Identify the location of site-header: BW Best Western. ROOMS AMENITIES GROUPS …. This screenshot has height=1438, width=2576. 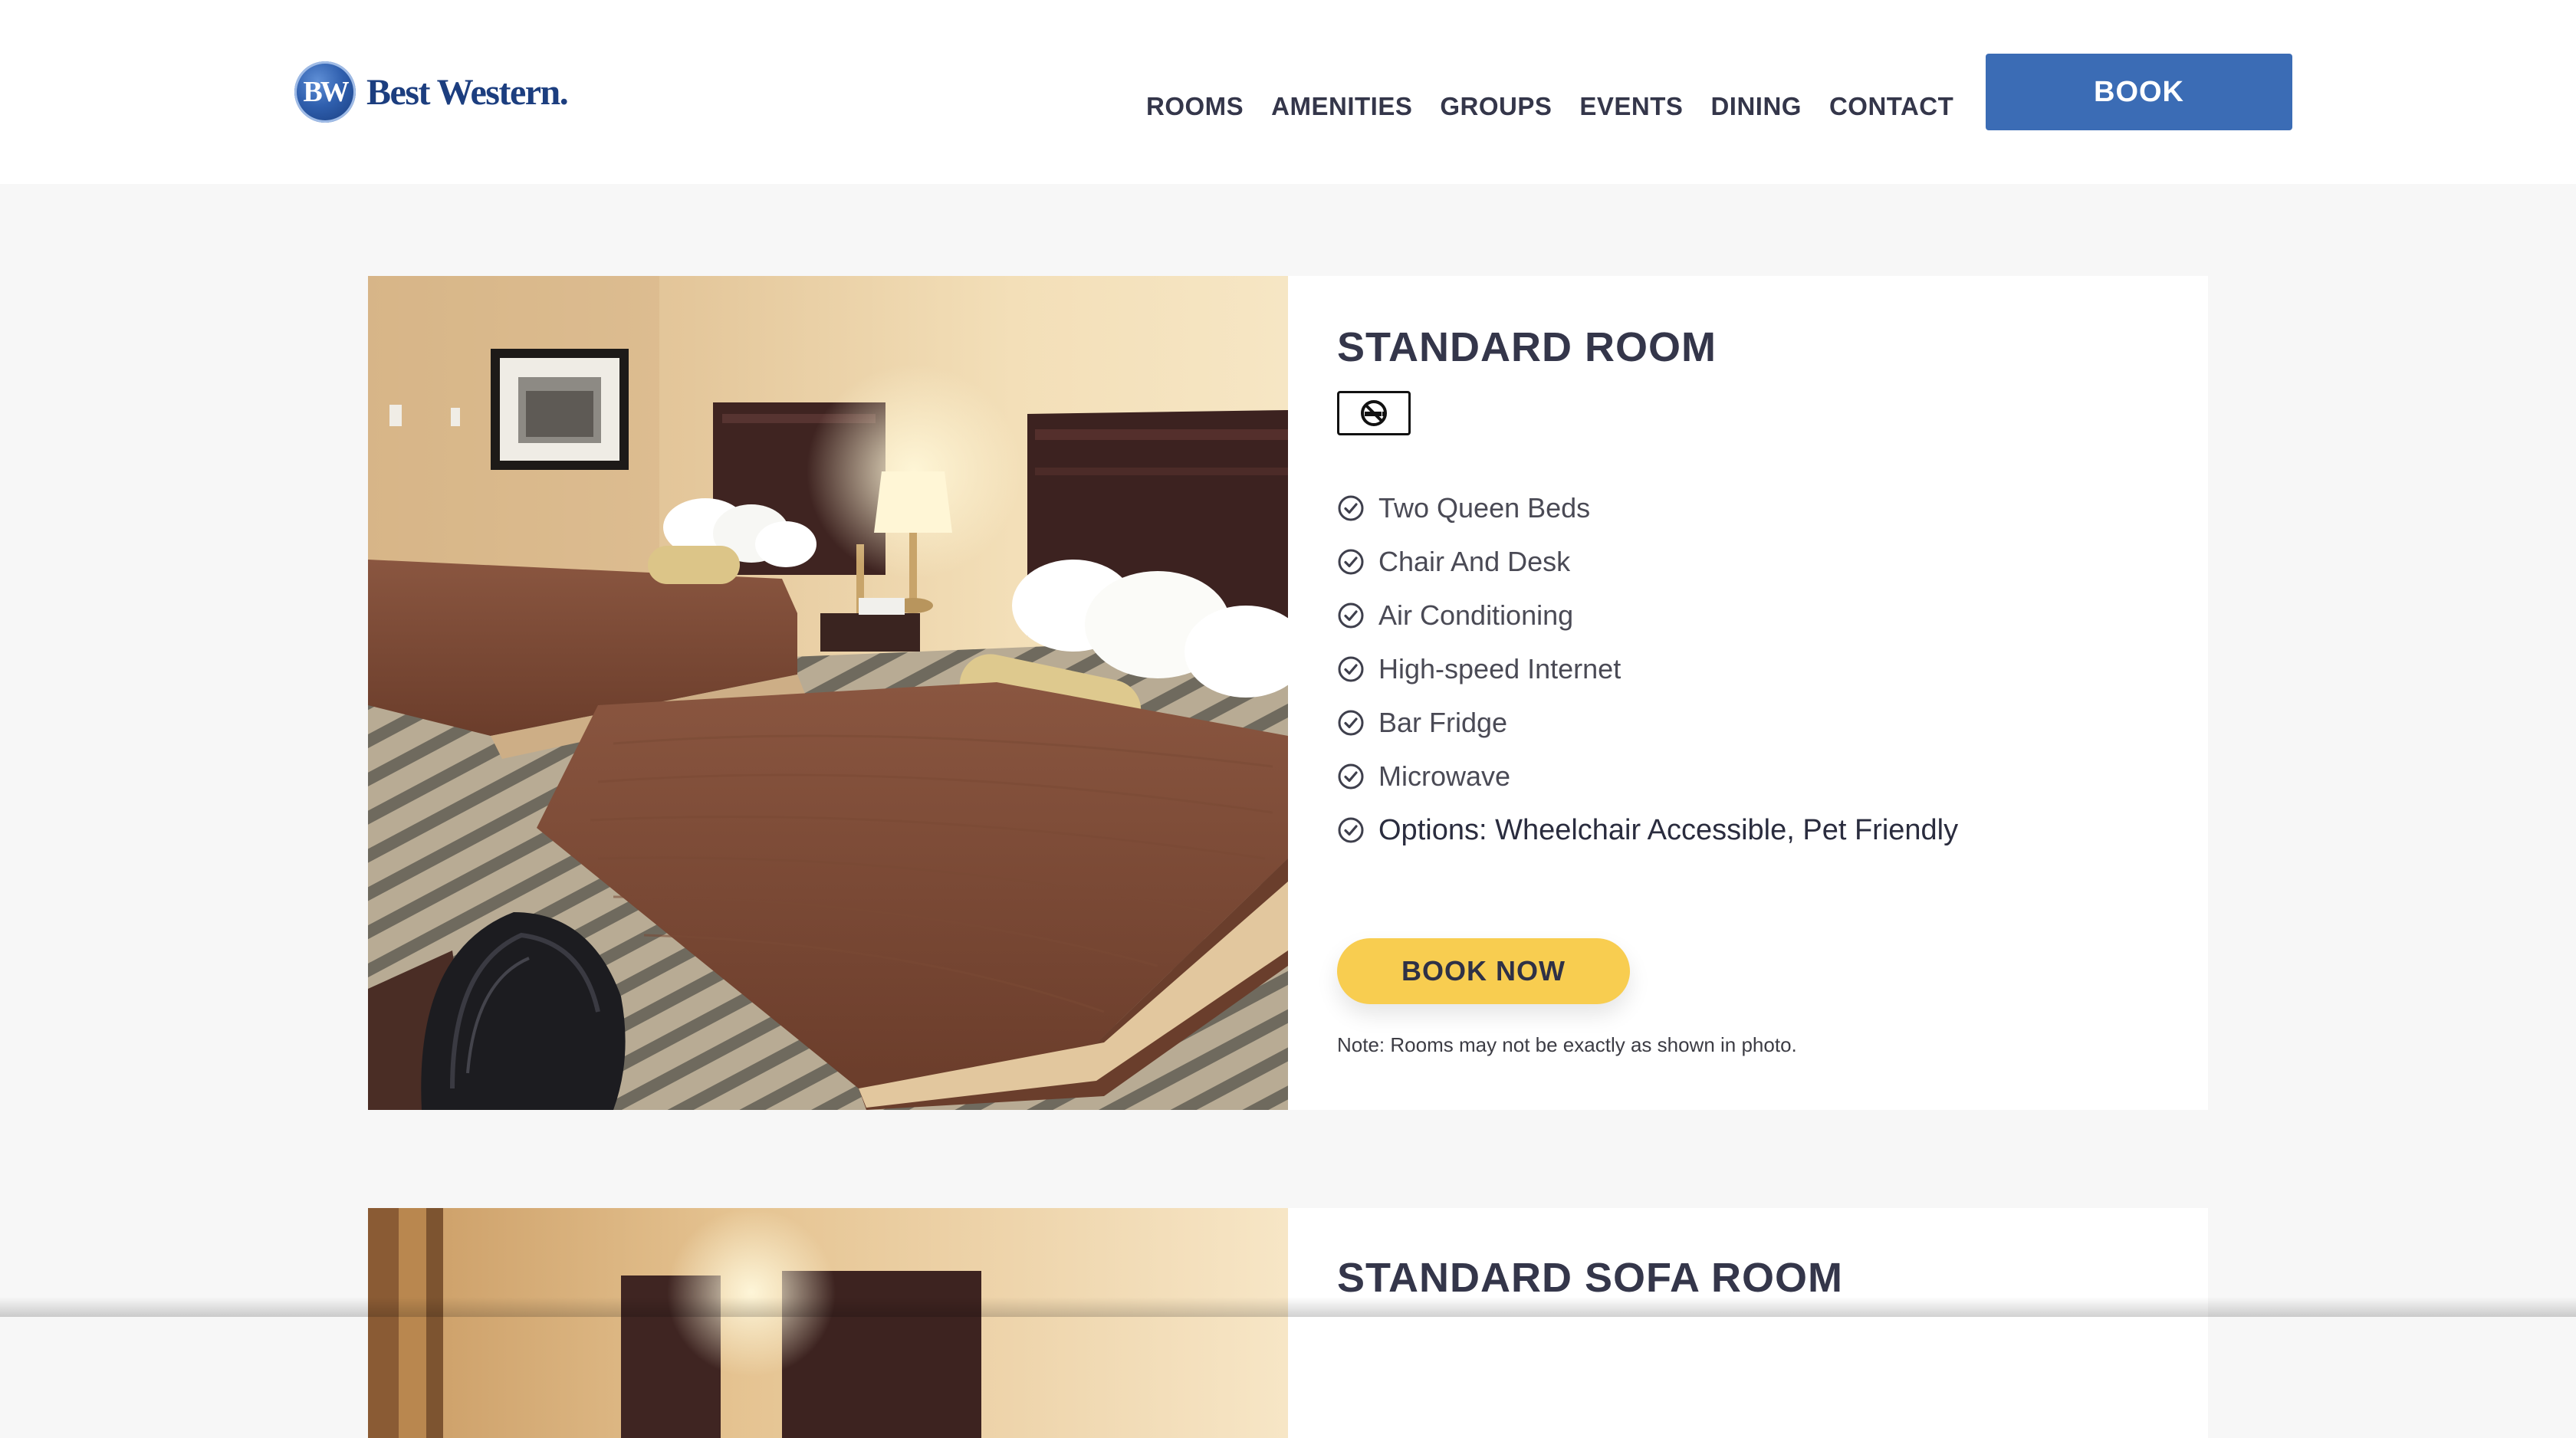
(1288, 92).